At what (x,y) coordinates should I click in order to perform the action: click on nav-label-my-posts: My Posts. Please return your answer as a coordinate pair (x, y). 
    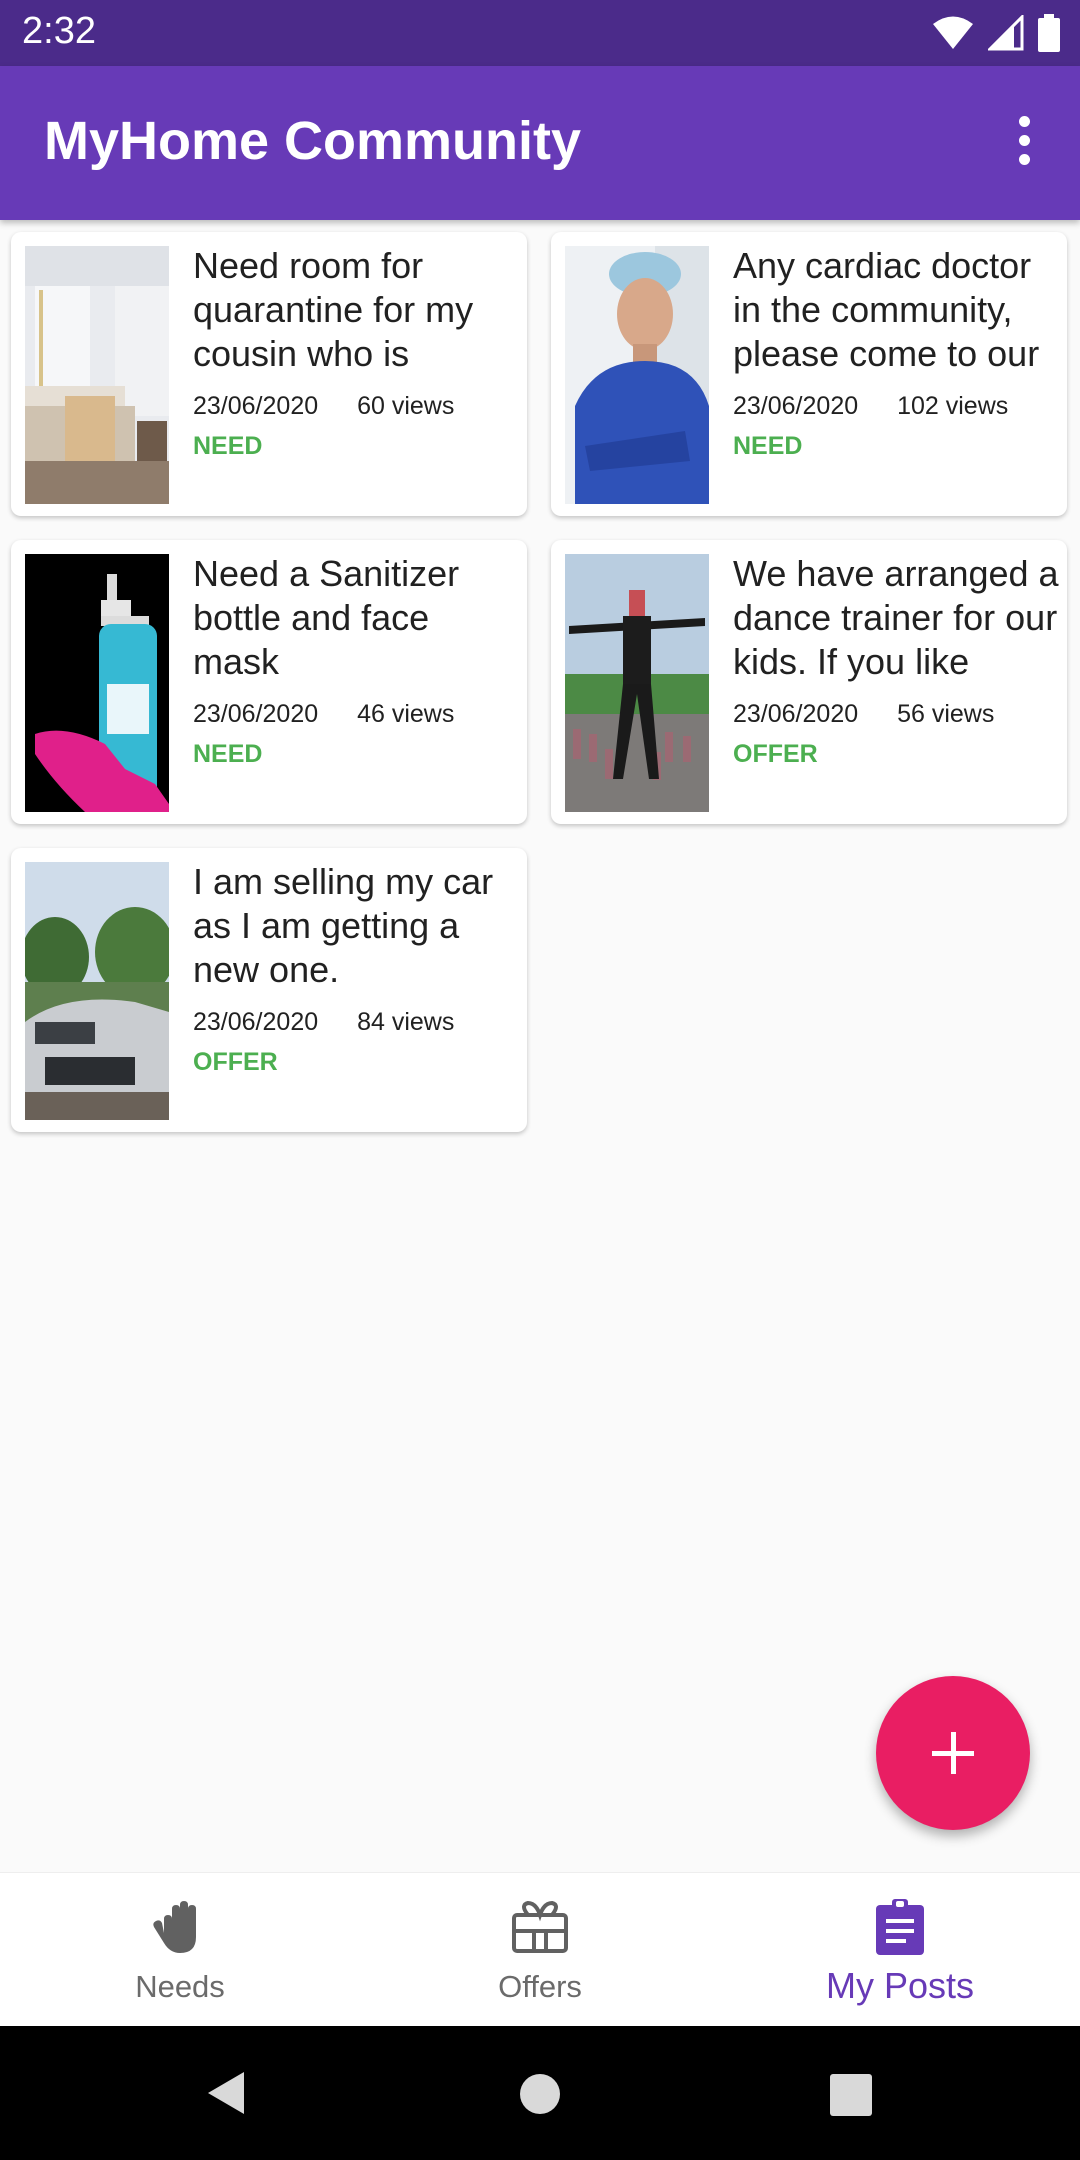
    Looking at the image, I should click on (900, 1985).